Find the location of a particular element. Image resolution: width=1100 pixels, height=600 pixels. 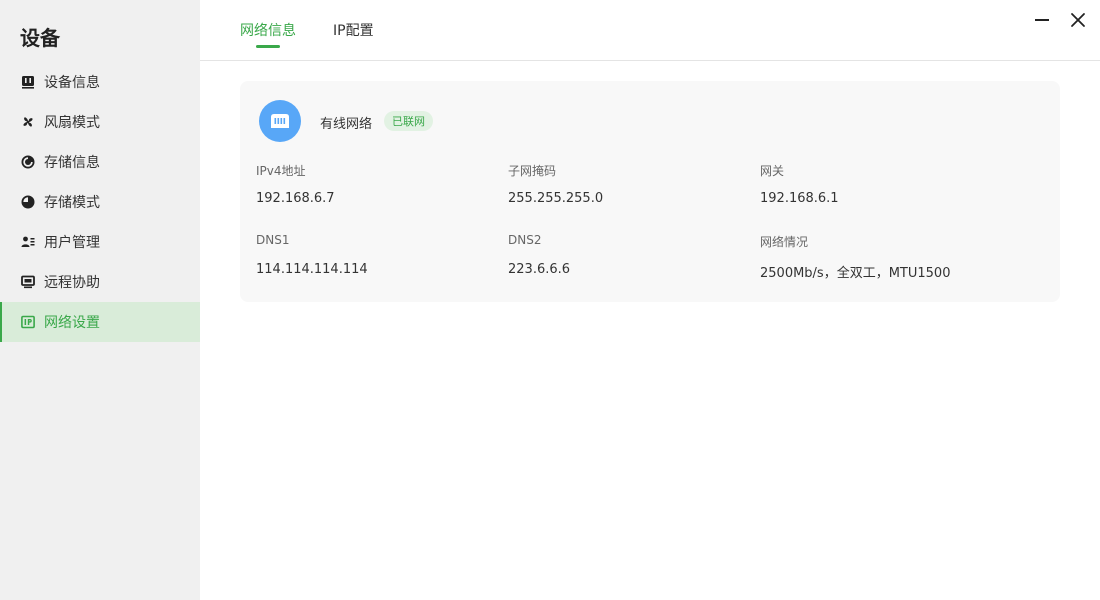

ipv4-label: IPv4地址 is located at coordinates (281, 171).